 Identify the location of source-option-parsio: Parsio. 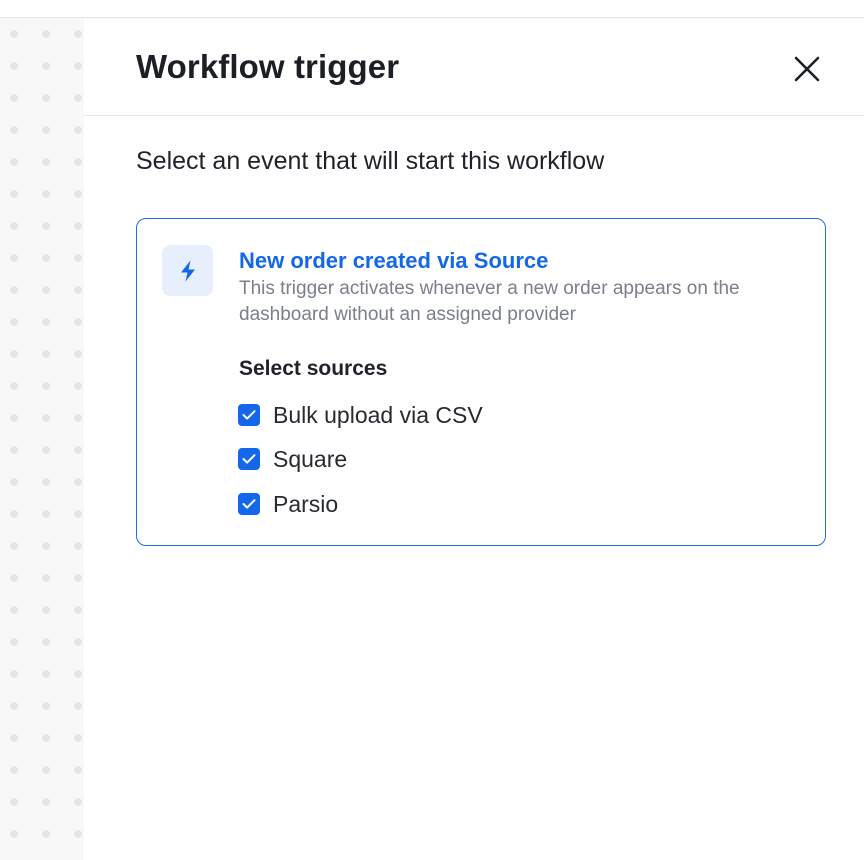
(288, 504).